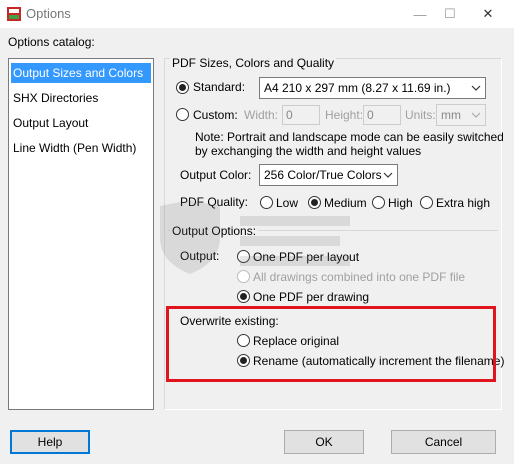 The image size is (514, 464). What do you see at coordinates (301, 115) in the screenshot?
I see `width-field: 0` at bounding box center [301, 115].